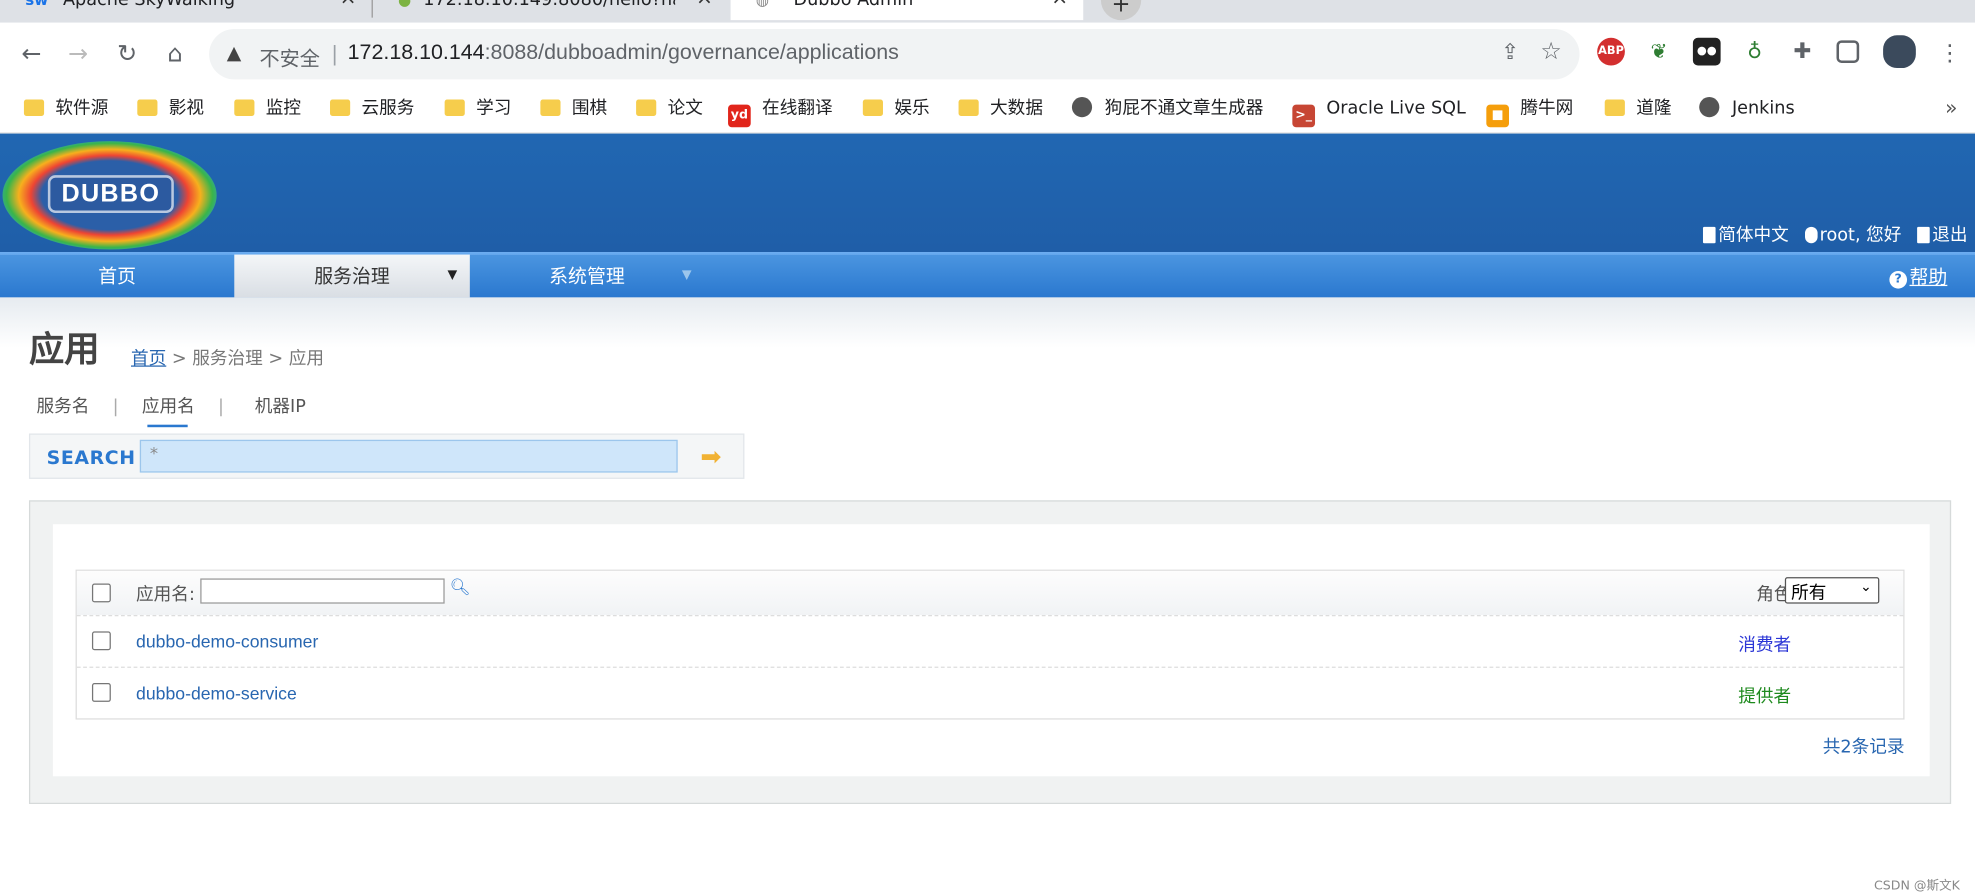 Image resolution: width=1975 pixels, height=896 pixels. What do you see at coordinates (1637, 109) in the screenshot?
I see `bookmark-item: 道隆` at bounding box center [1637, 109].